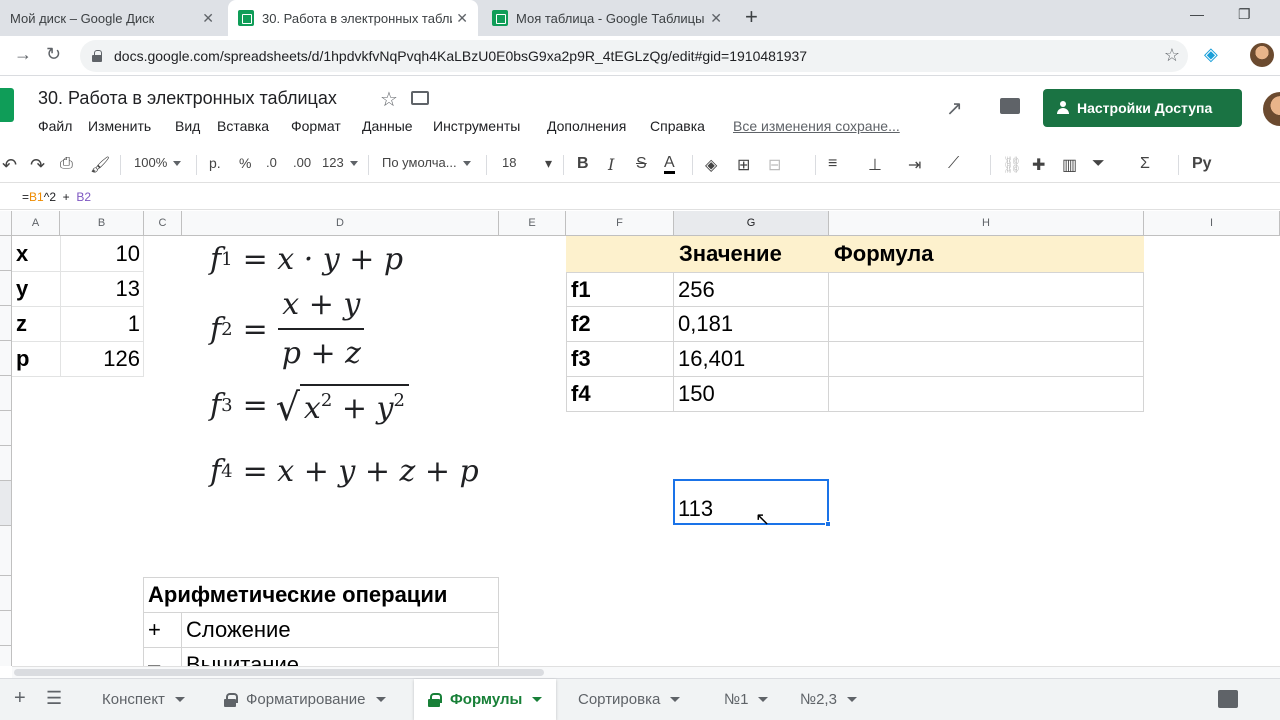 The width and height of the screenshot is (1280, 720). What do you see at coordinates (162, 656) in the screenshot?
I see `ops-sign-cell: –` at bounding box center [162, 656].